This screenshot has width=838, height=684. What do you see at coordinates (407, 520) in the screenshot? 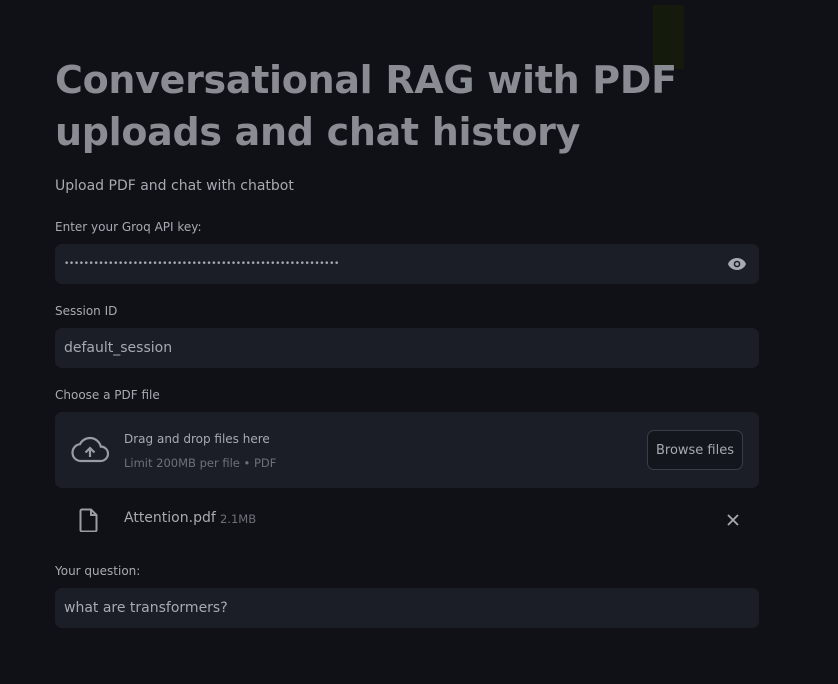
I see `uploaded-file-item: Attention.pdf 2.1MB` at bounding box center [407, 520].